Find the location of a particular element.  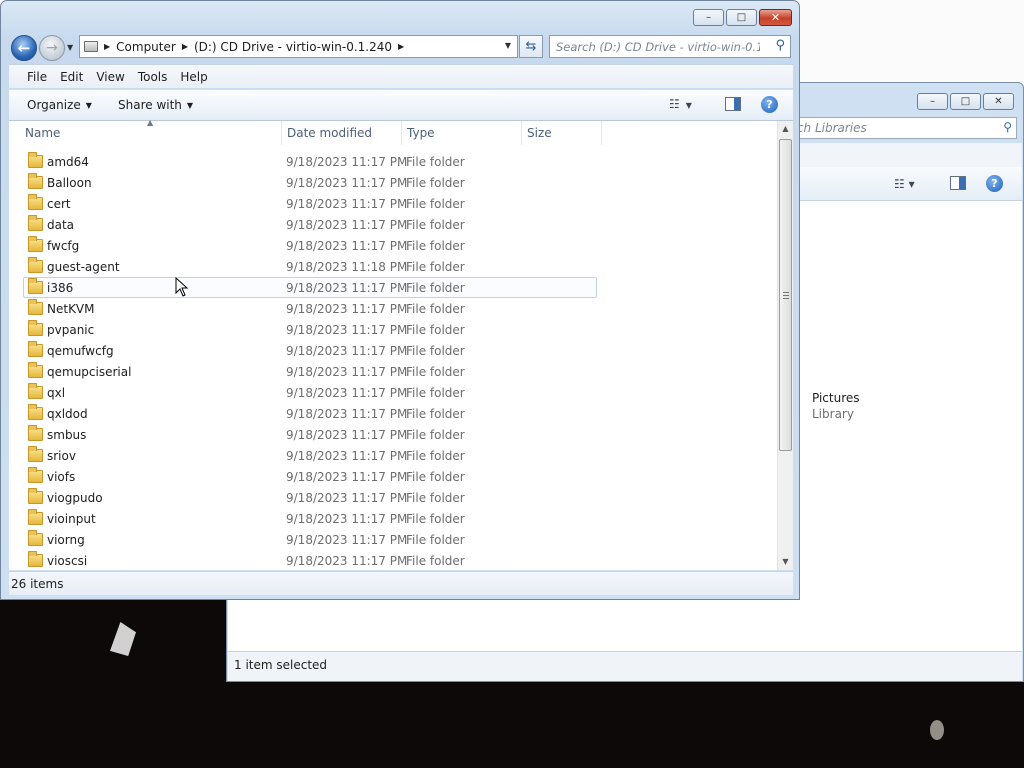

views-icon: ☷ ▾ is located at coordinates (904, 184).